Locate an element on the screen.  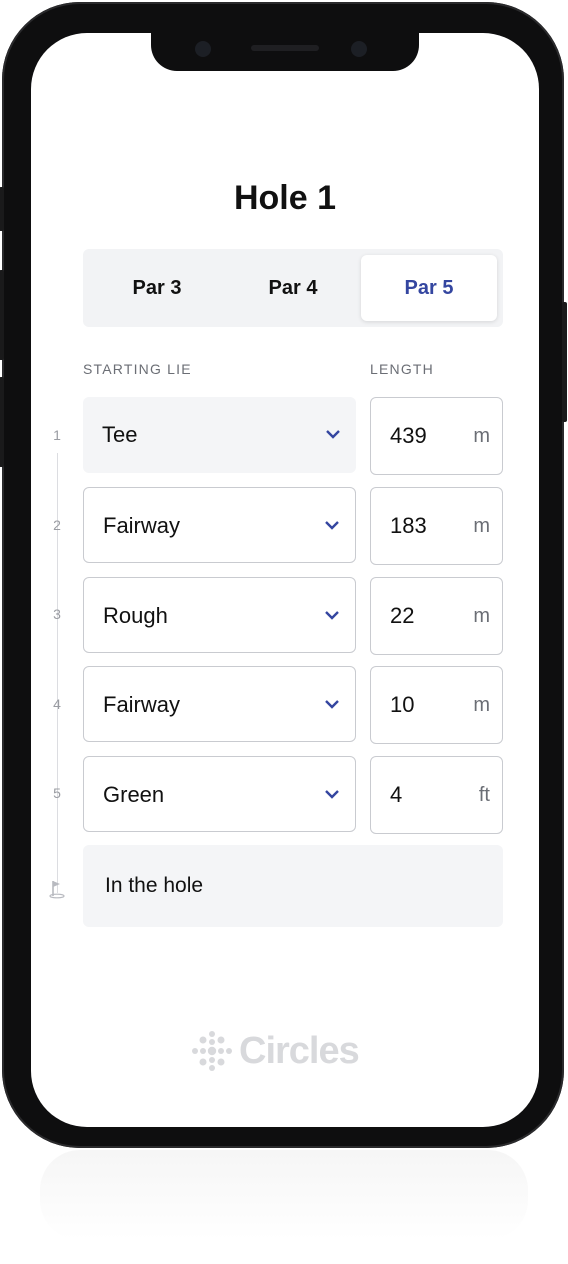
shot-number: 1 is located at coordinates (57, 435).